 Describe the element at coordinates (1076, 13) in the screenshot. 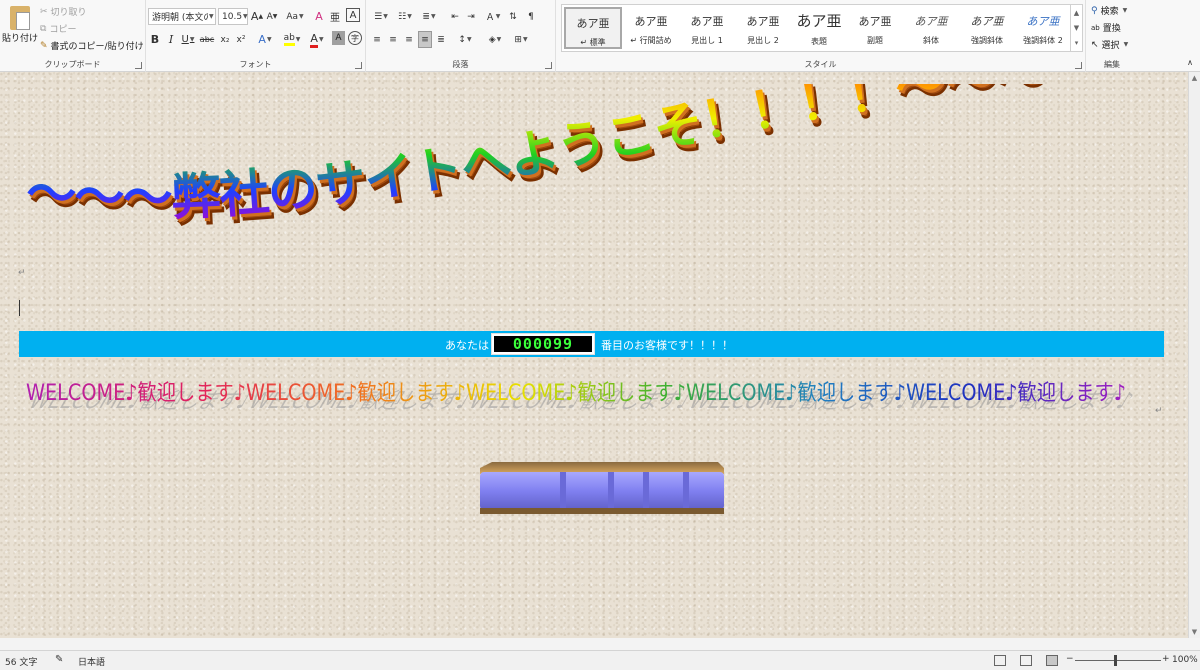

I see `chevron-up-icon: ▲` at that location.